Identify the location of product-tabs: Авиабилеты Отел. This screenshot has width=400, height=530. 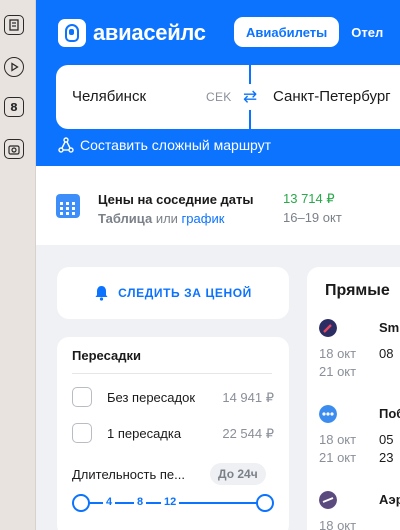
(314, 32).